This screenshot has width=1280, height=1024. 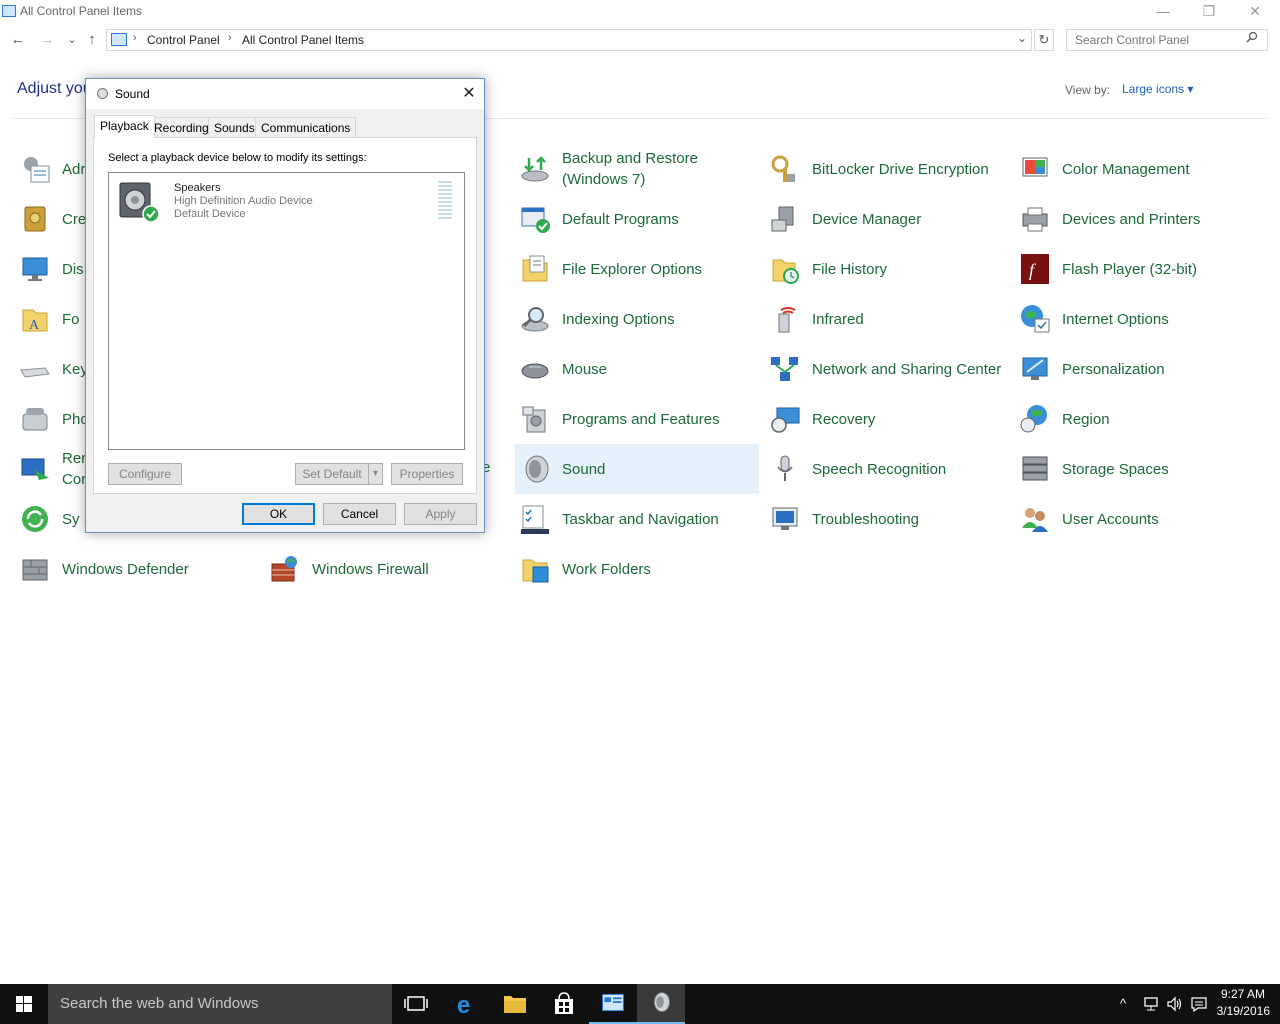 What do you see at coordinates (787, 320) in the screenshot?
I see `infrared-icon` at bounding box center [787, 320].